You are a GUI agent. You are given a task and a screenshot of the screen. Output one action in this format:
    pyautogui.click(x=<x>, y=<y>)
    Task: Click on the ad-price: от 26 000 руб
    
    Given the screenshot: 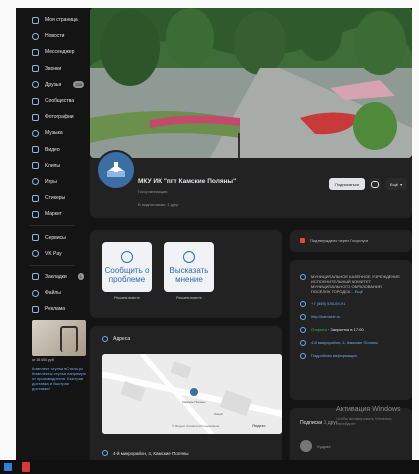 What is the action you would take?
    pyautogui.click(x=43, y=360)
    